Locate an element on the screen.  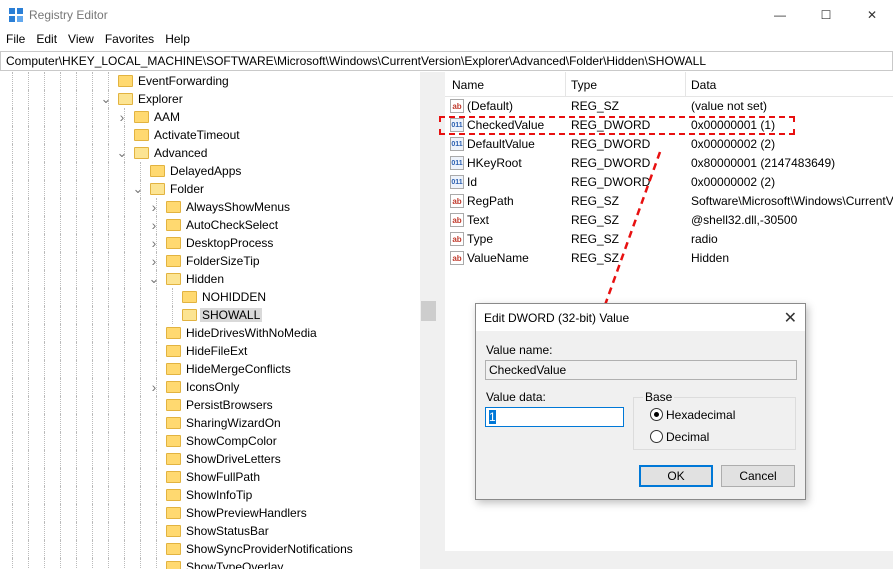
tree-node: › FolderSizeTip is located at coordinates (219, 261).